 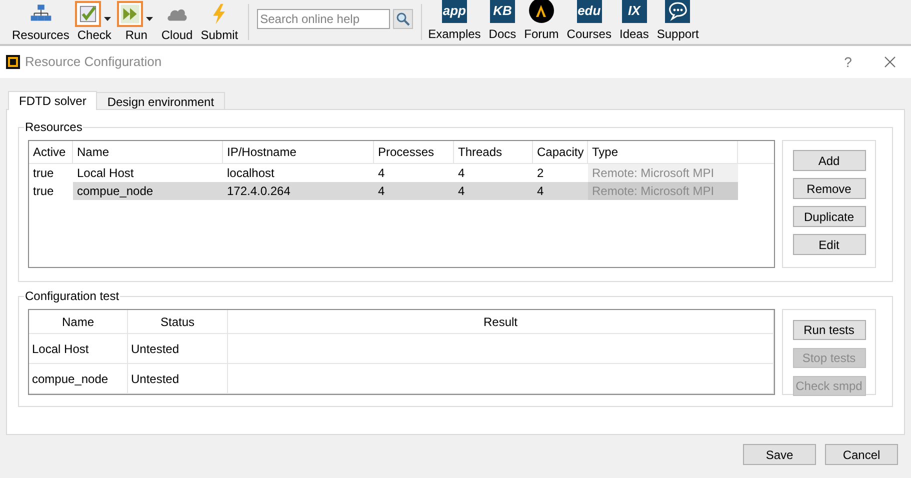 What do you see at coordinates (829, 244) in the screenshot?
I see `button: Edit` at bounding box center [829, 244].